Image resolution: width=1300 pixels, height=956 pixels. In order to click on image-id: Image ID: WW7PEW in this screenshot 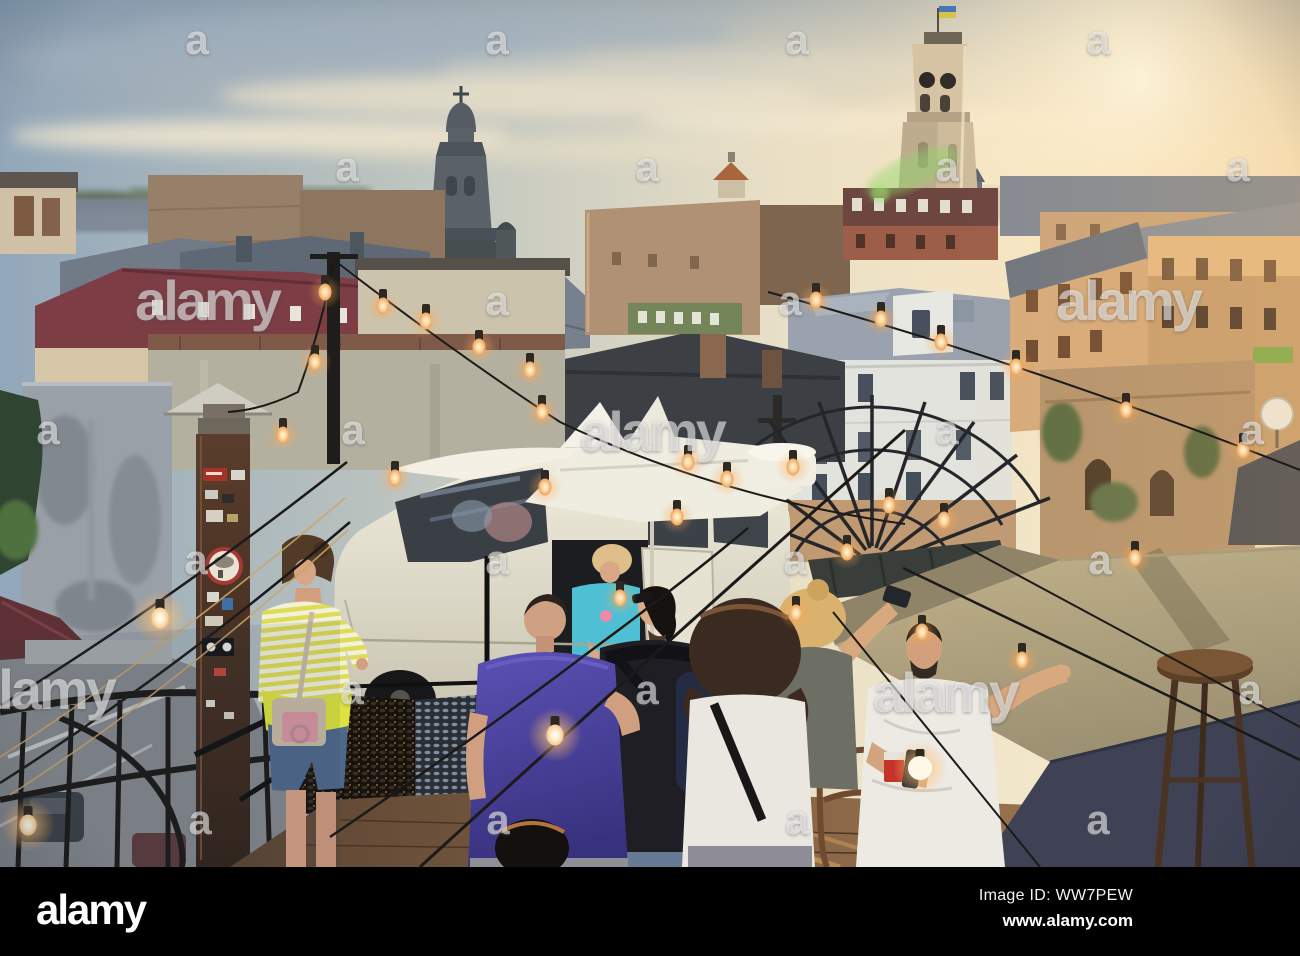, I will do `click(1055, 895)`.